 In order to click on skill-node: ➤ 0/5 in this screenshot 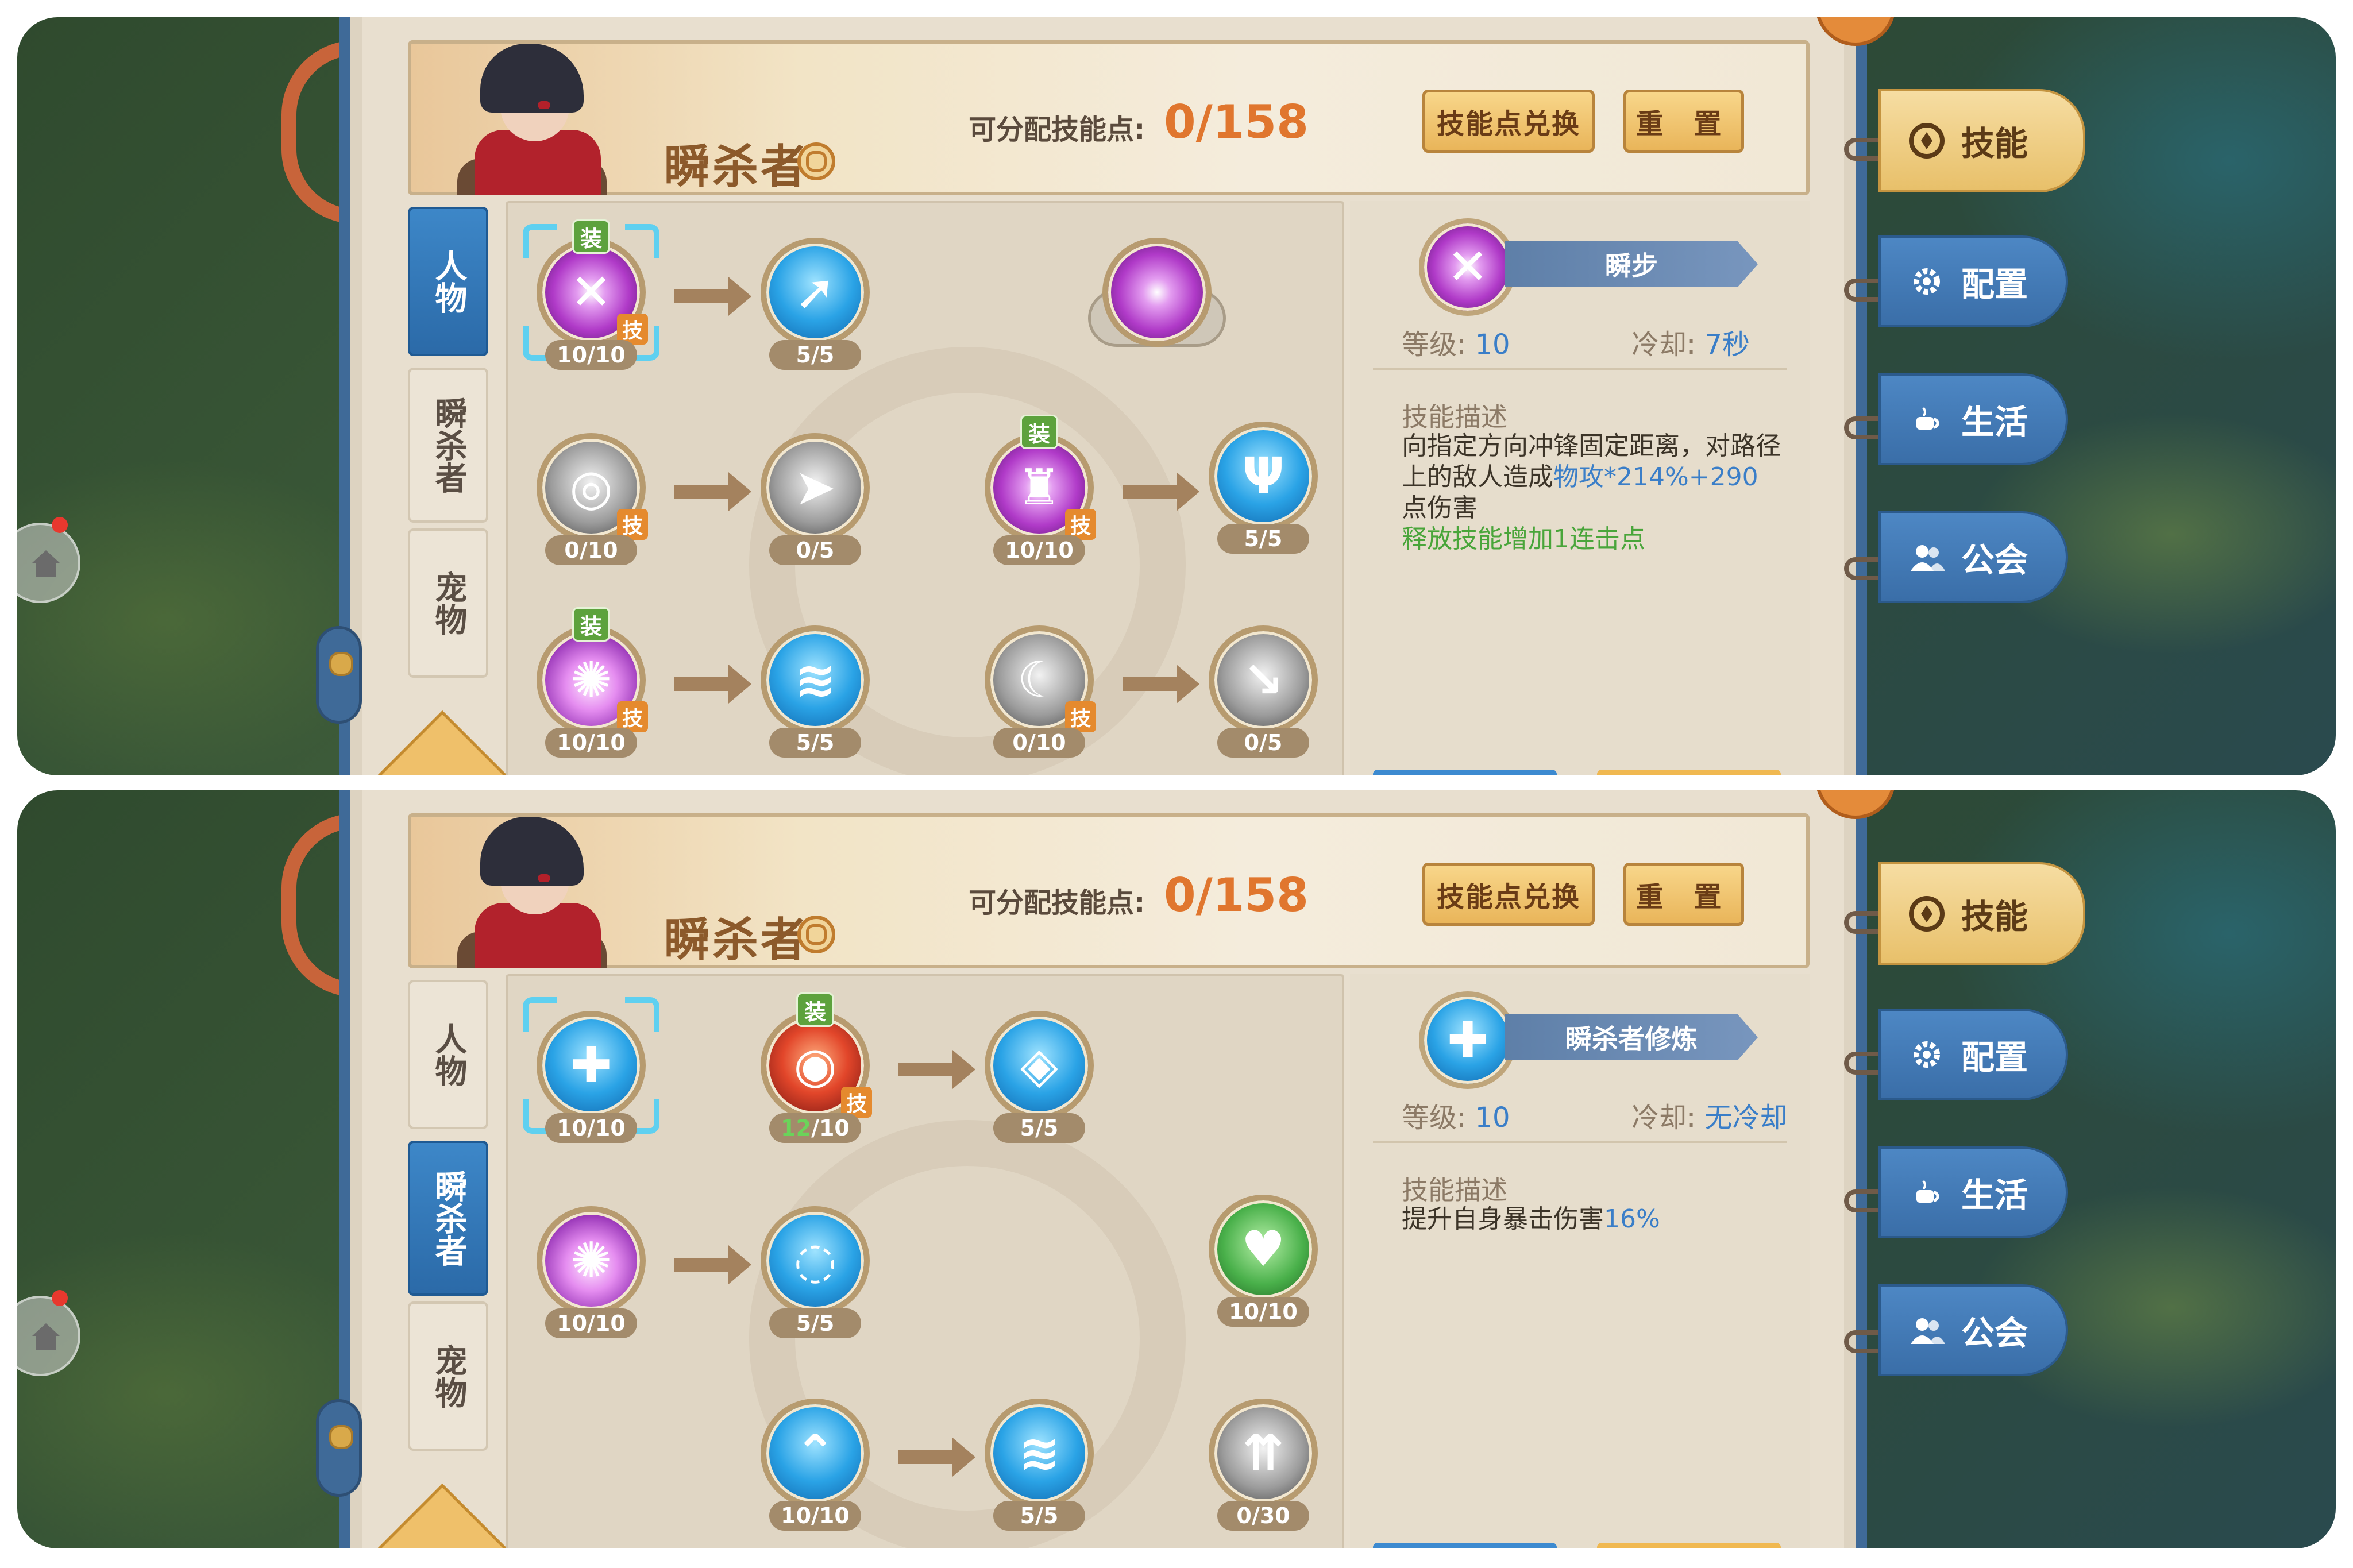, I will do `click(815, 499)`.